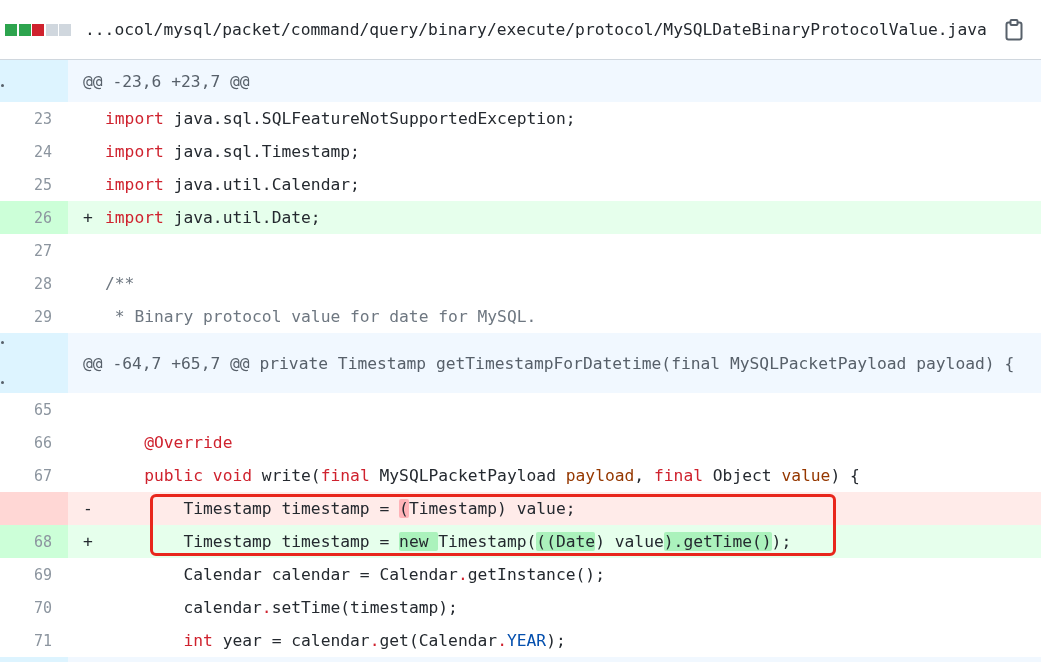 The width and height of the screenshot is (1041, 662). What do you see at coordinates (42, 608) in the screenshot?
I see `line-number: 70` at bounding box center [42, 608].